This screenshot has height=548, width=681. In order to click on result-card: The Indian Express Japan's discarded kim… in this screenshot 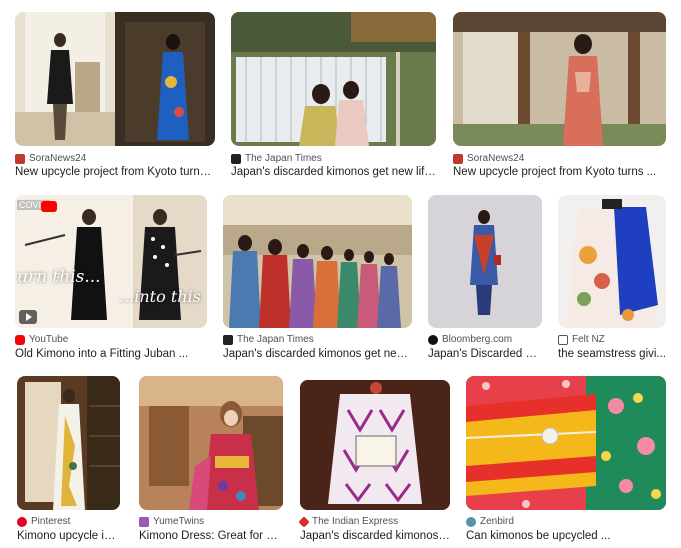, I will do `click(374, 462)`.